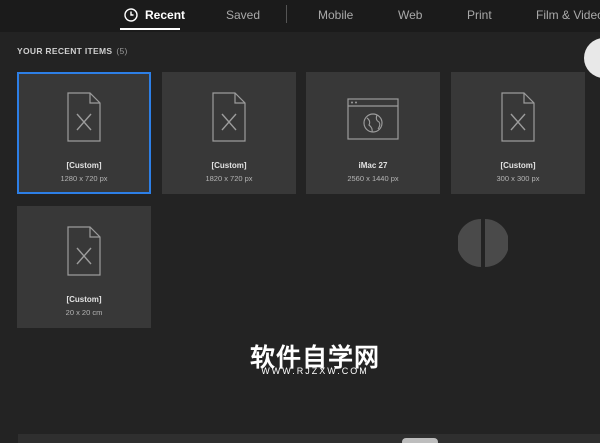 The image size is (600, 443). I want to click on tab-label: Film & Video, so click(568, 15).